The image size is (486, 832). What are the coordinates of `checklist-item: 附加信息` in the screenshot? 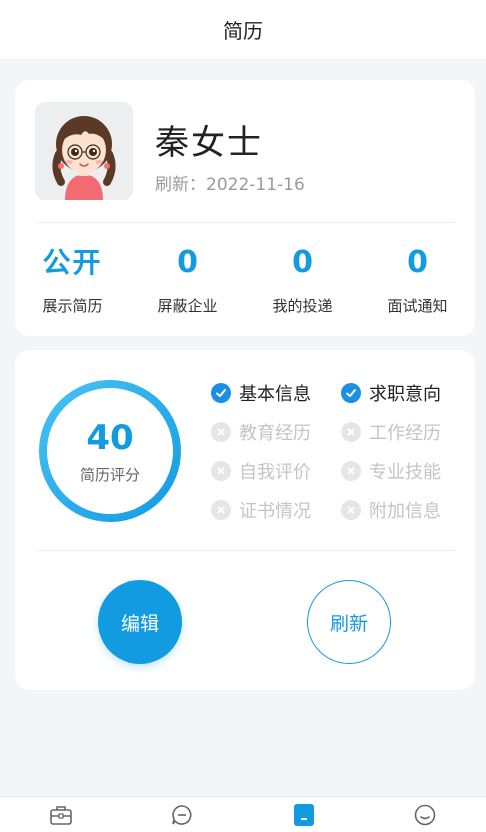 It's located at (391, 510).